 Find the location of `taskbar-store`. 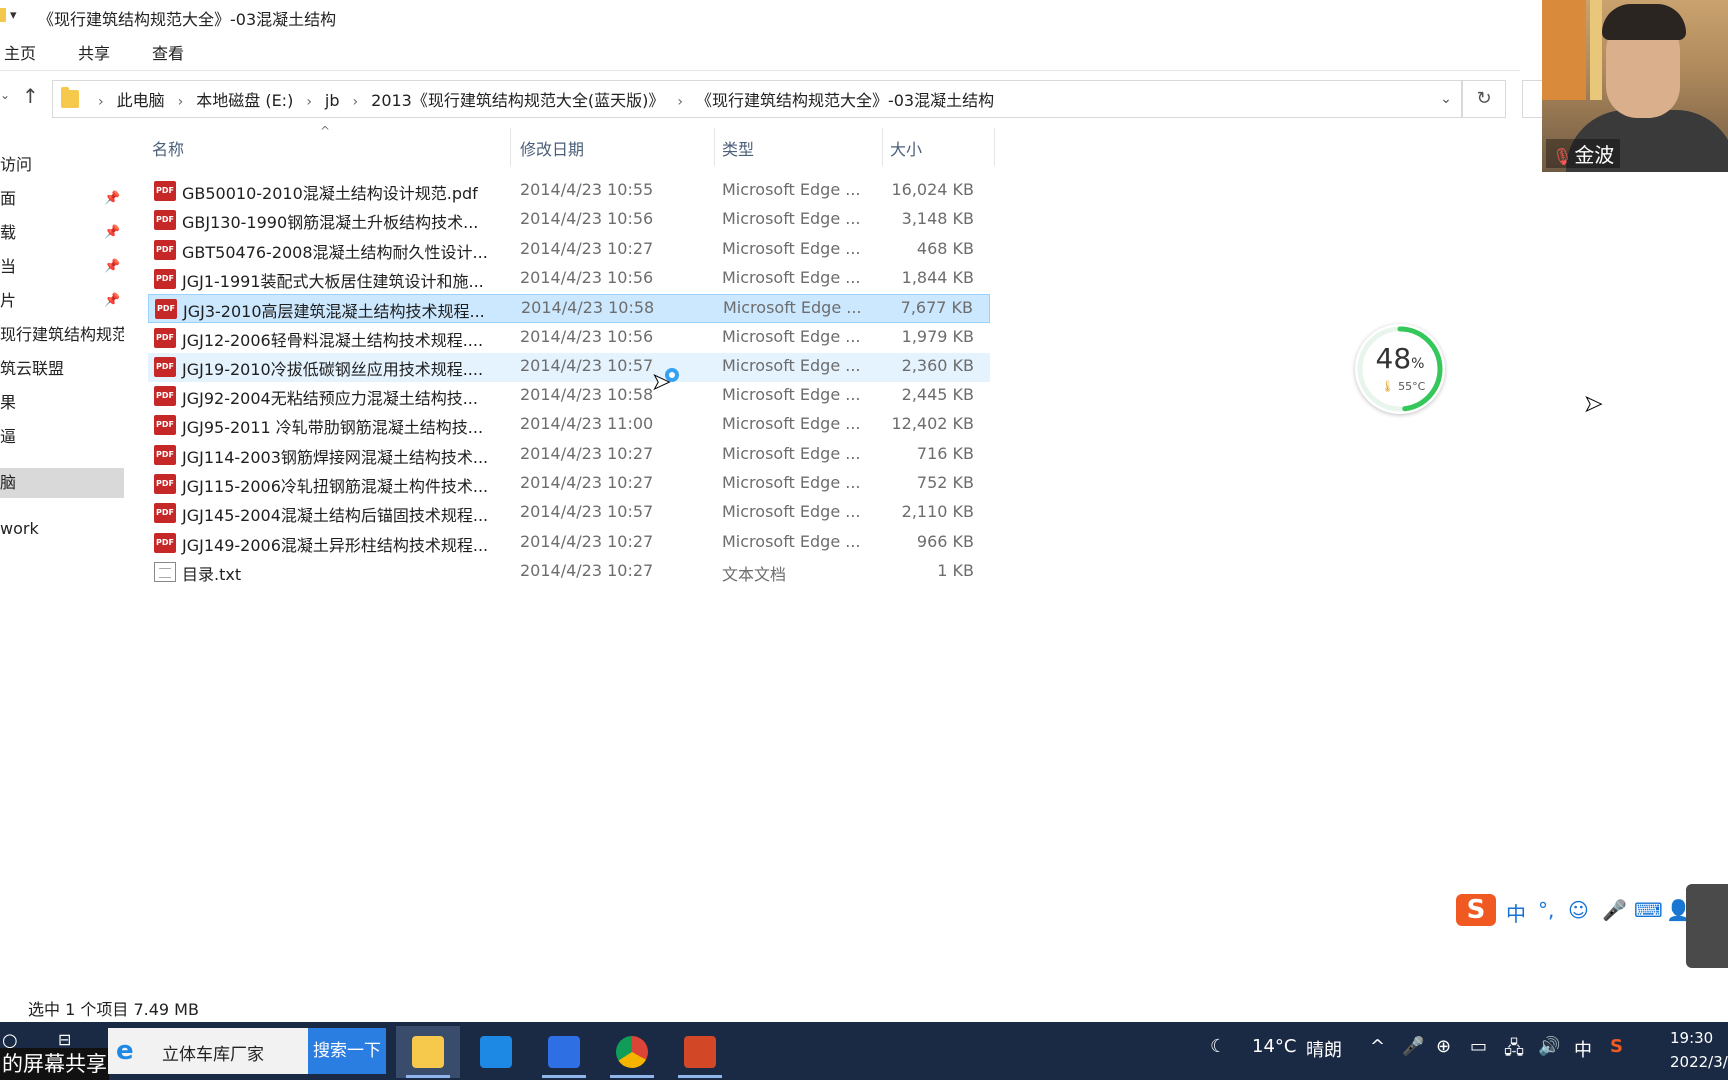

taskbar-store is located at coordinates (496, 1052).